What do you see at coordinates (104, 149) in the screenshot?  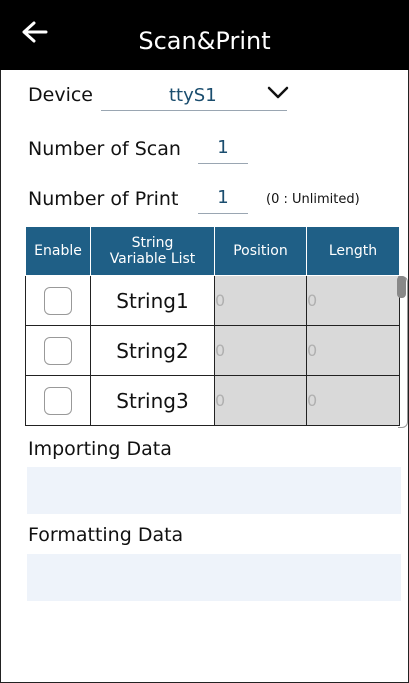 I see `scan-count-label: Number of Scan` at bounding box center [104, 149].